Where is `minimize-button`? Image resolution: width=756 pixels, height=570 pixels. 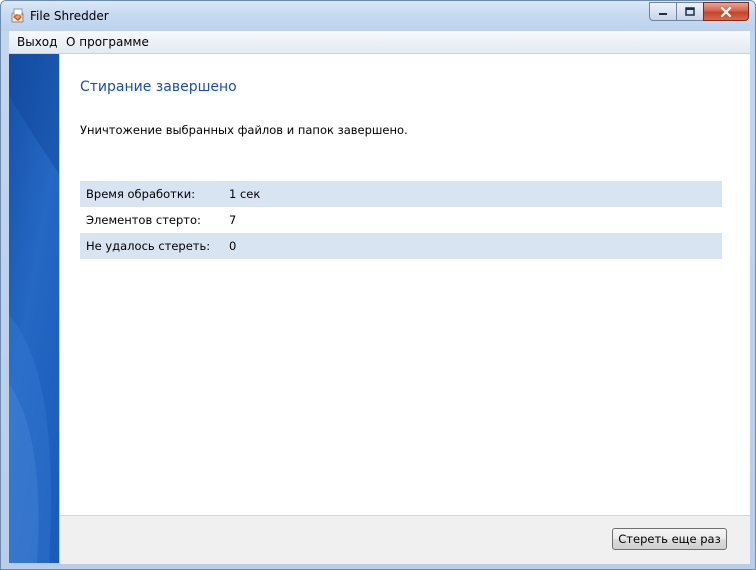
minimize-button is located at coordinates (662, 11).